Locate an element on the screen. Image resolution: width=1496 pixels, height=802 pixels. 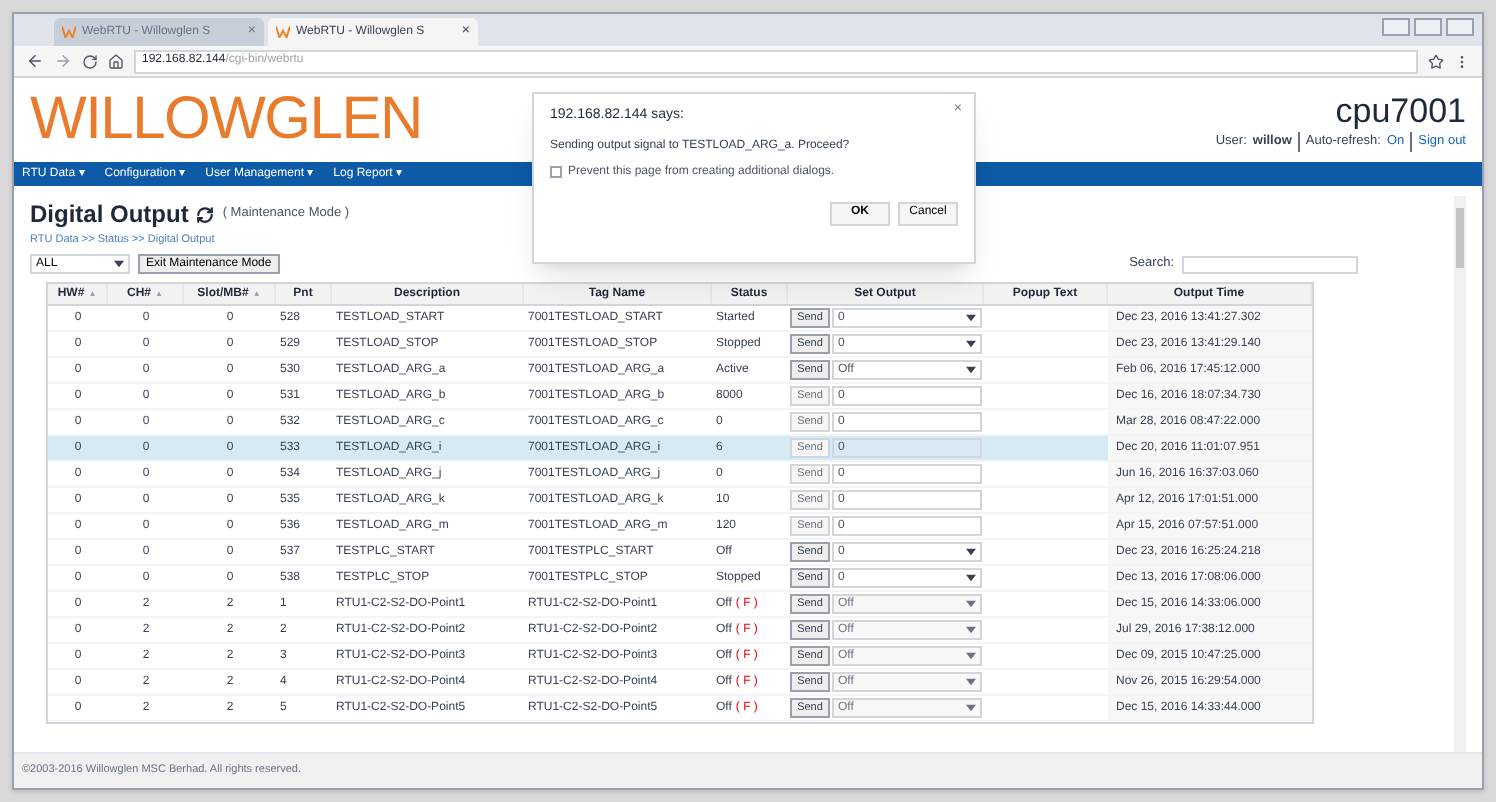
forward-arrow-icon is located at coordinates (63, 61).